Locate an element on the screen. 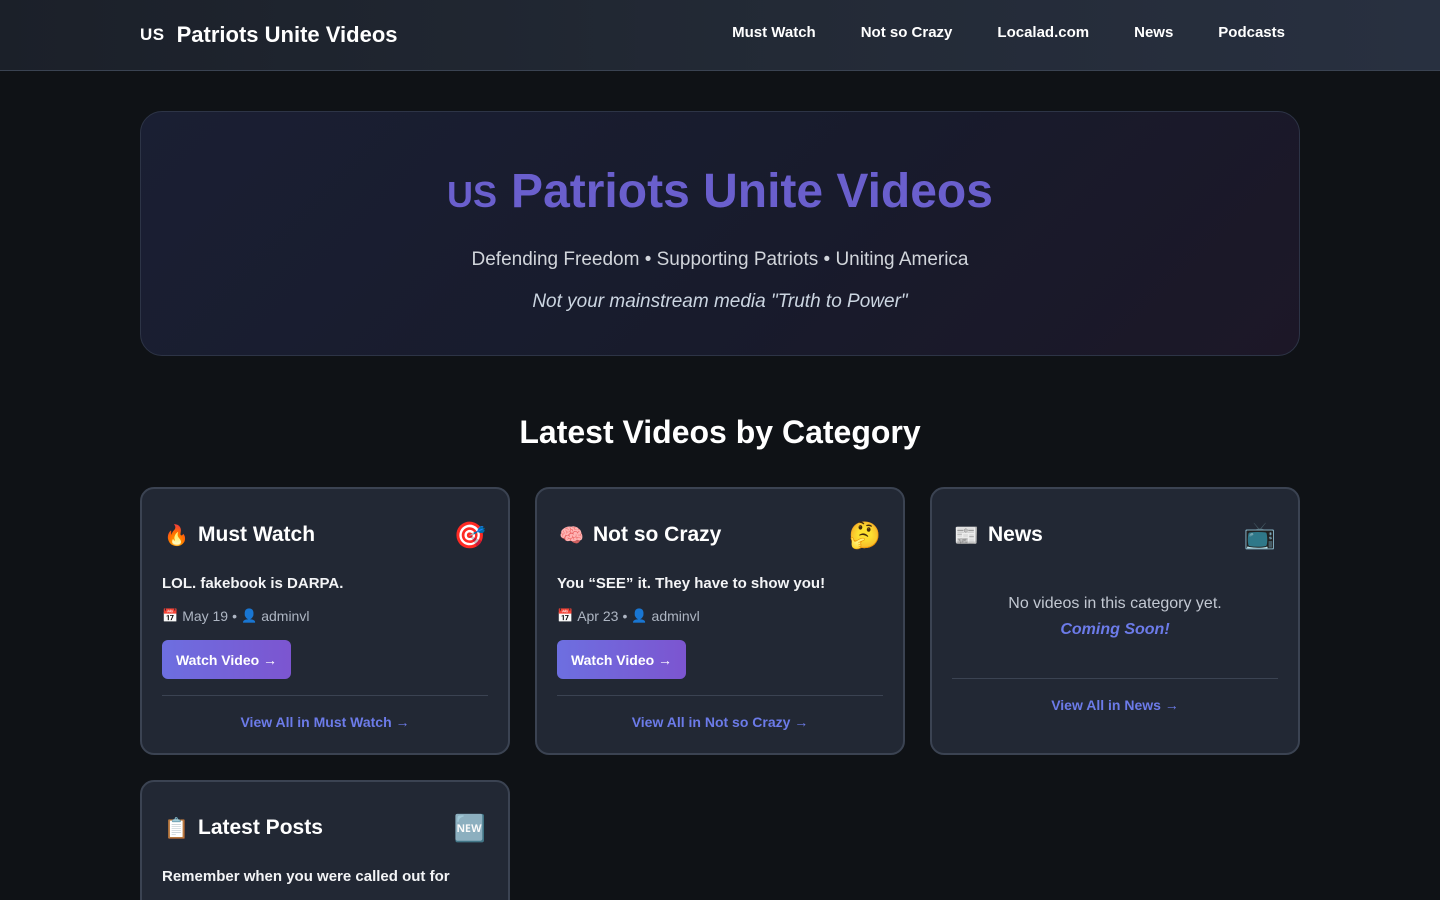 This screenshot has width=1440, height=900. empty-state-message: No videos in this category yet. is located at coordinates (1115, 603).